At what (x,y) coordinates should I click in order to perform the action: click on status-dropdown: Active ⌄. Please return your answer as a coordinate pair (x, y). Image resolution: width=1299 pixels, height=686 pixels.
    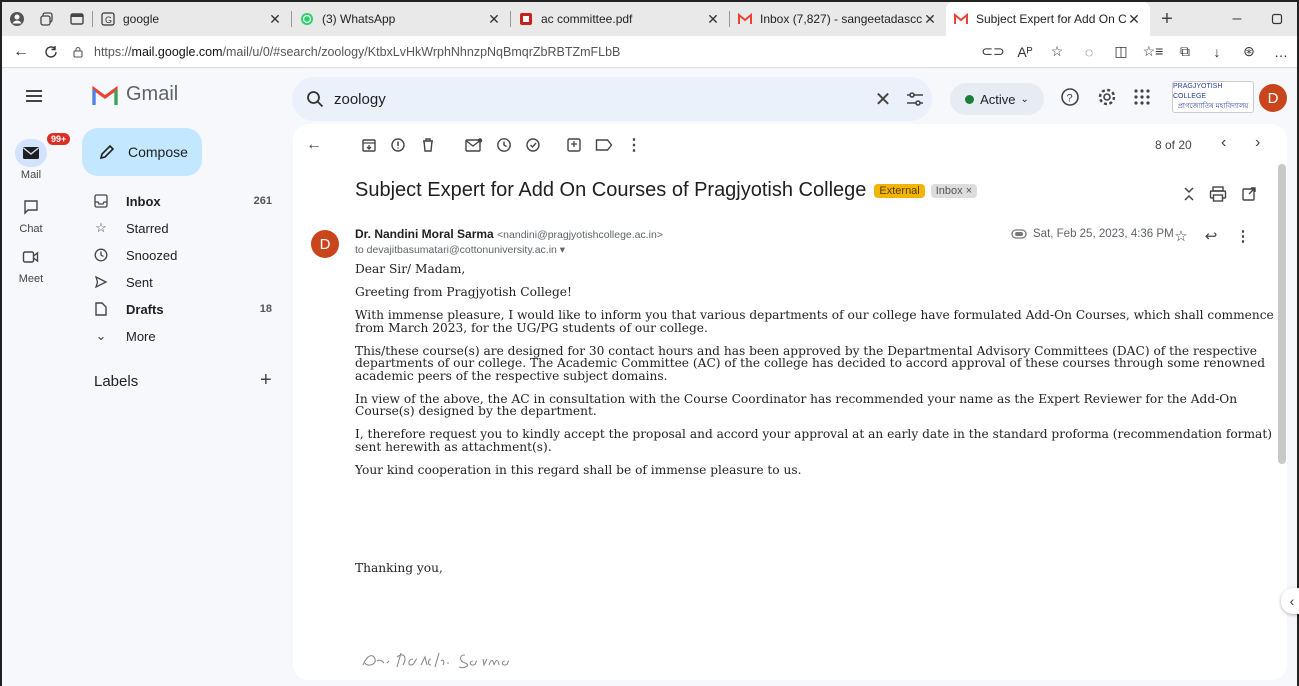
    Looking at the image, I should click on (997, 99).